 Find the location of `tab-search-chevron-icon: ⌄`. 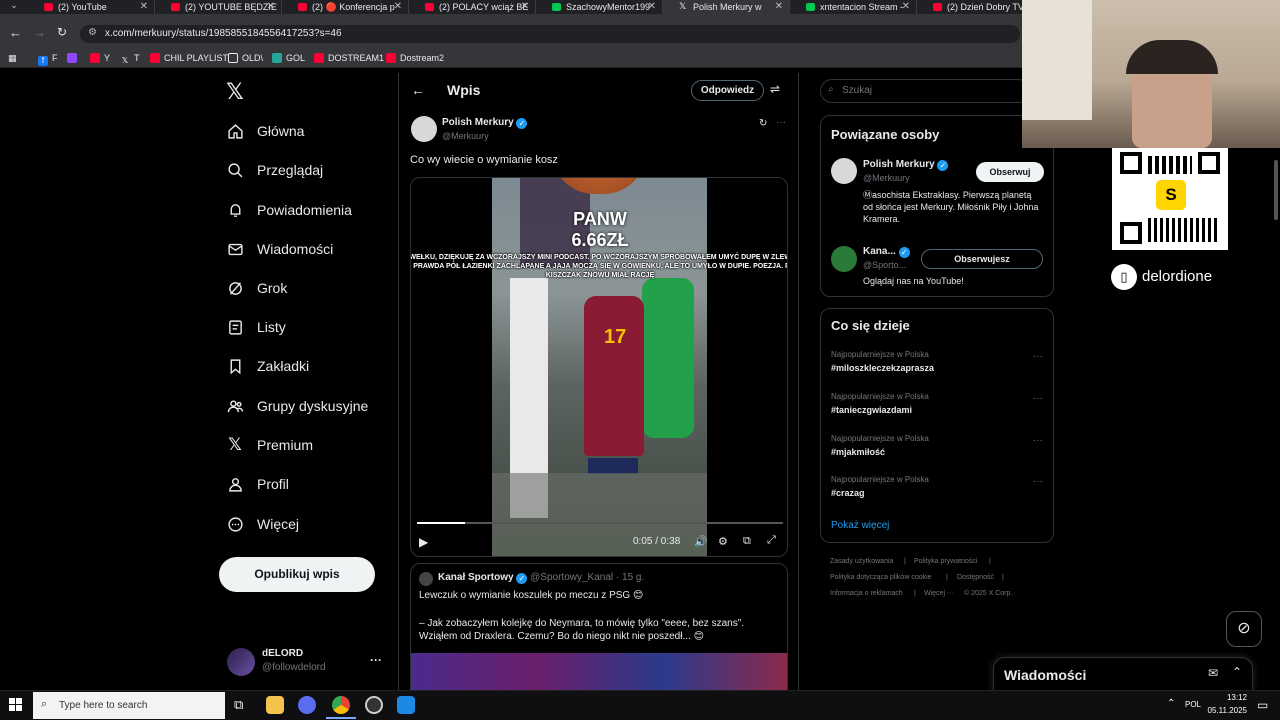

tab-search-chevron-icon: ⌄ is located at coordinates (14, 7).